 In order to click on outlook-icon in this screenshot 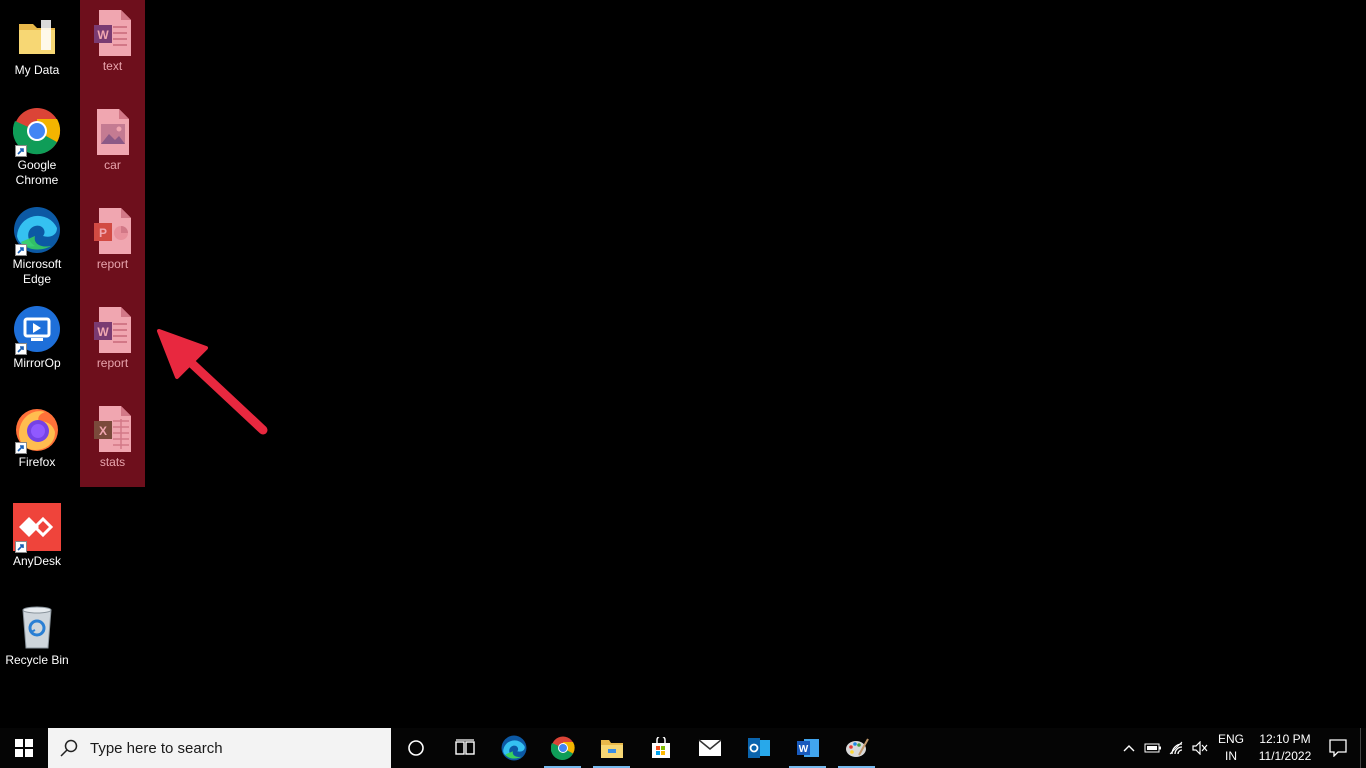, I will do `click(758, 748)`.